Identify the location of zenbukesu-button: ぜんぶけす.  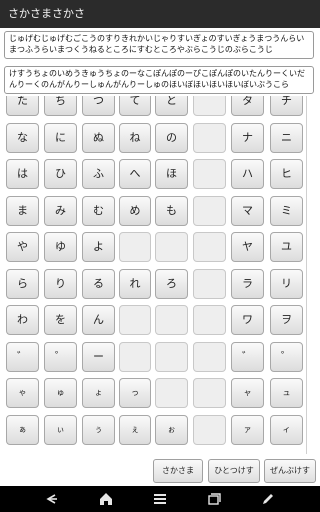
(290, 471).